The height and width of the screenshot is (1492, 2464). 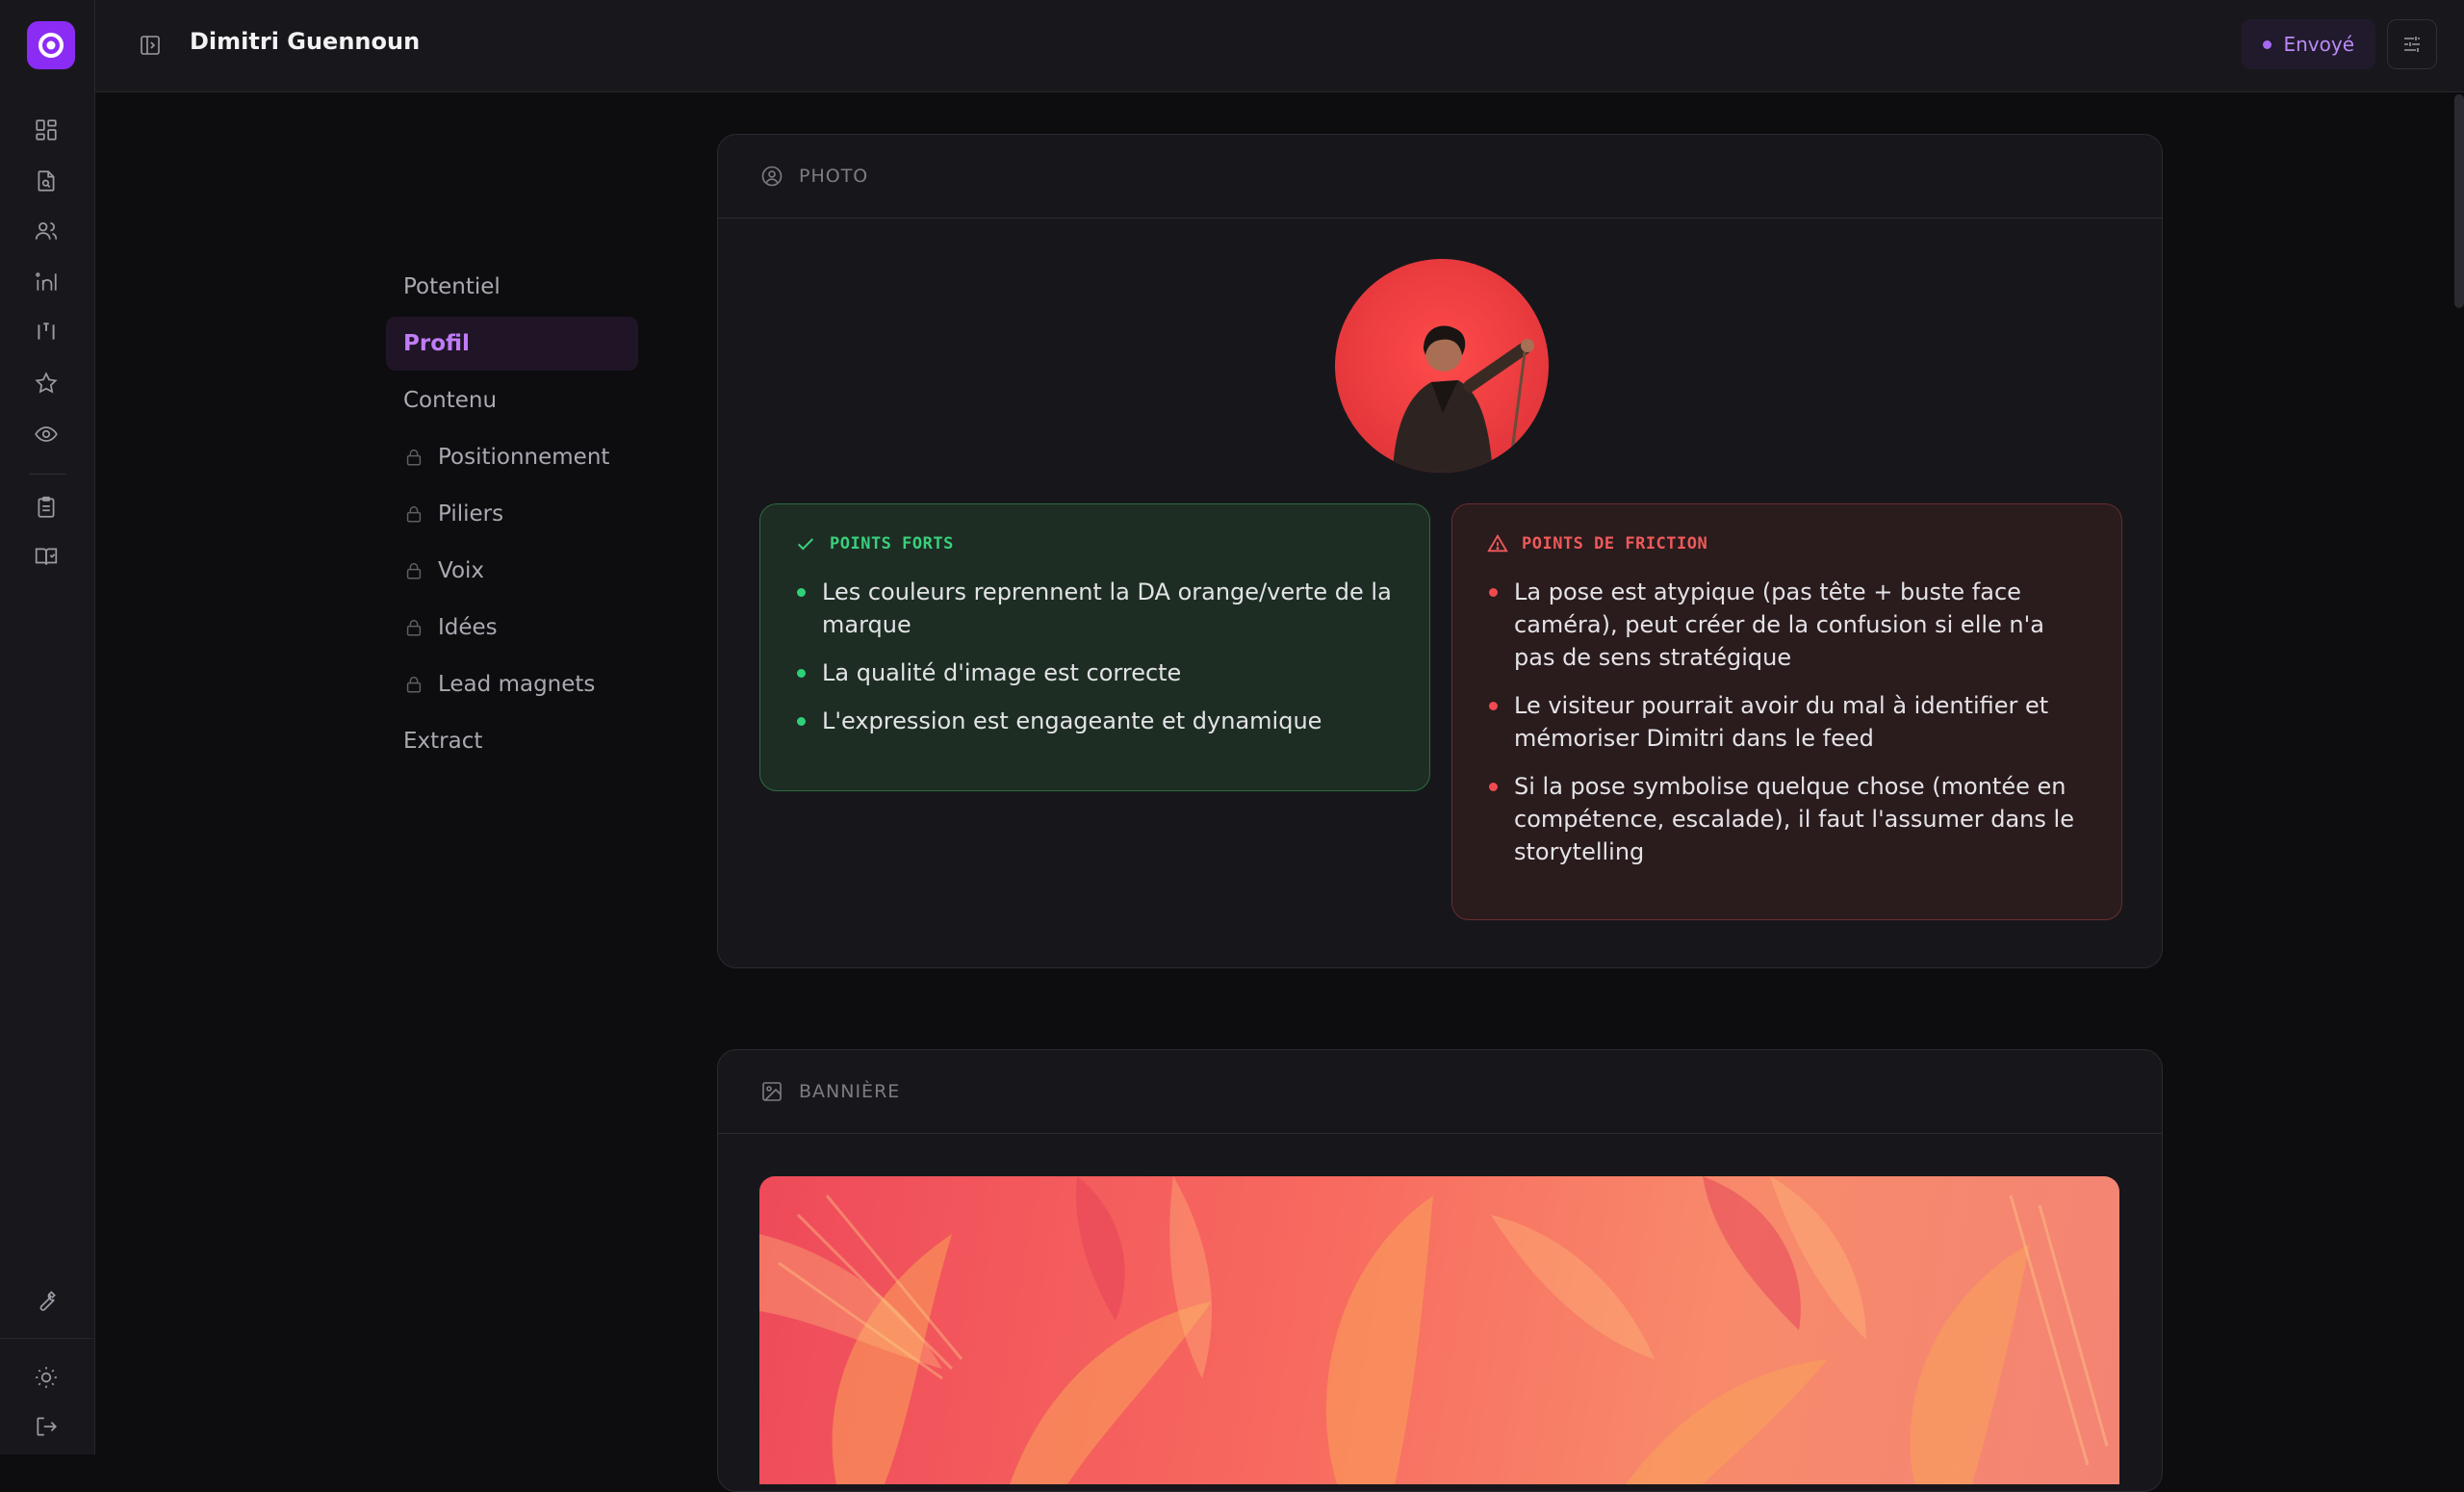 What do you see at coordinates (2459, 201) in the screenshot?
I see `page-scrollbar` at bounding box center [2459, 201].